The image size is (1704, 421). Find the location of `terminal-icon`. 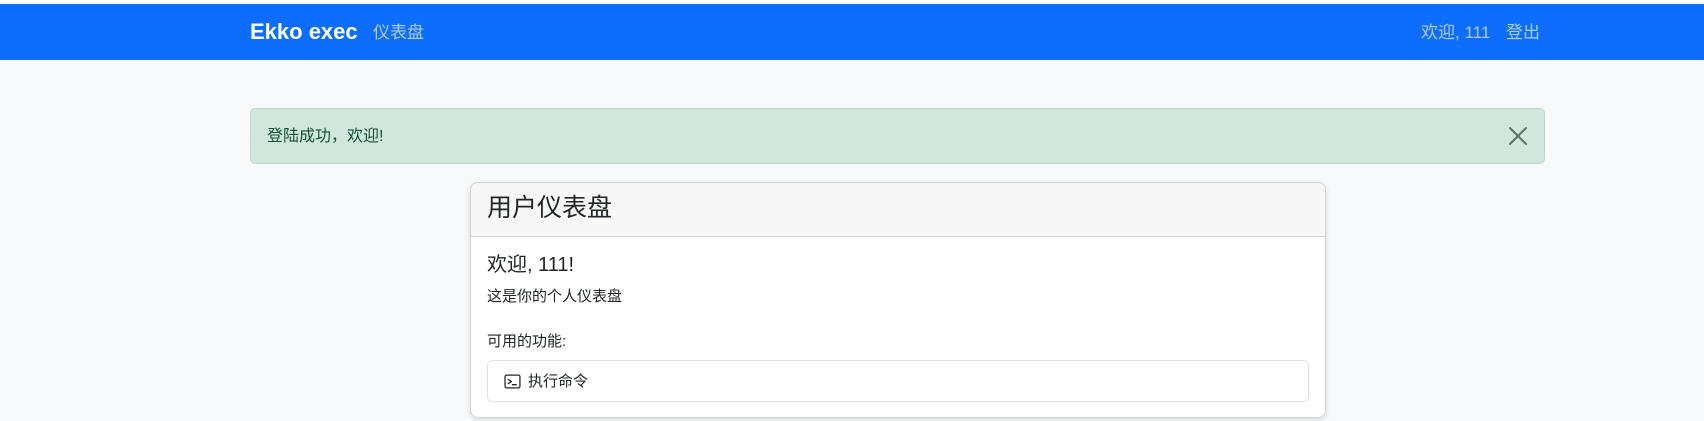

terminal-icon is located at coordinates (512, 381).